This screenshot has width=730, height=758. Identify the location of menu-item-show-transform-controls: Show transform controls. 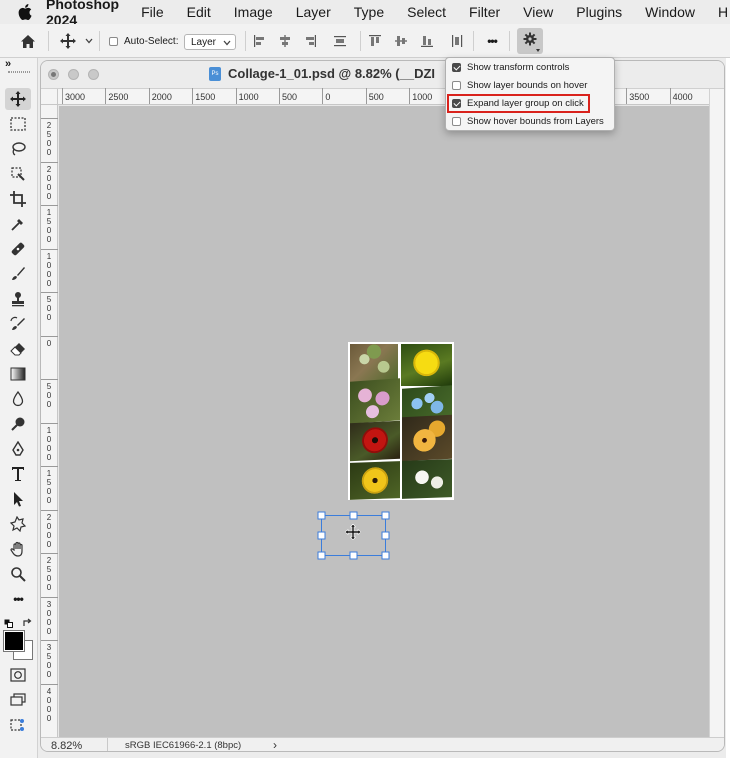
(510, 67).